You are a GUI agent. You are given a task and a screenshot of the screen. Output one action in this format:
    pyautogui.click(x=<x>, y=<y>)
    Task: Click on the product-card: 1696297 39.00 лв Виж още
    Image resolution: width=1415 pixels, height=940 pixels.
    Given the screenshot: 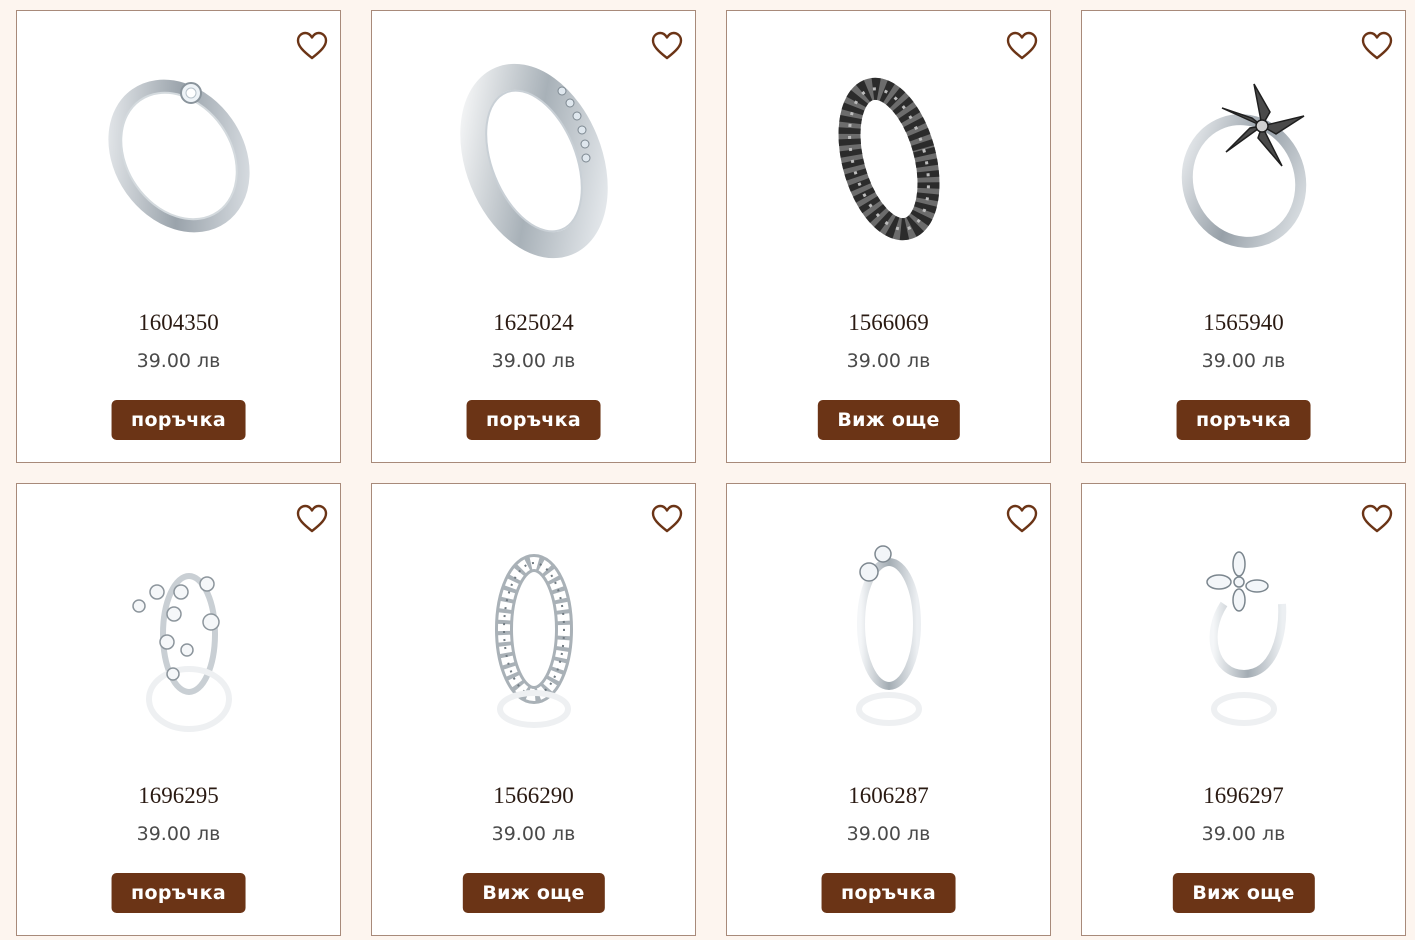 What is the action you would take?
    pyautogui.click(x=1243, y=709)
    